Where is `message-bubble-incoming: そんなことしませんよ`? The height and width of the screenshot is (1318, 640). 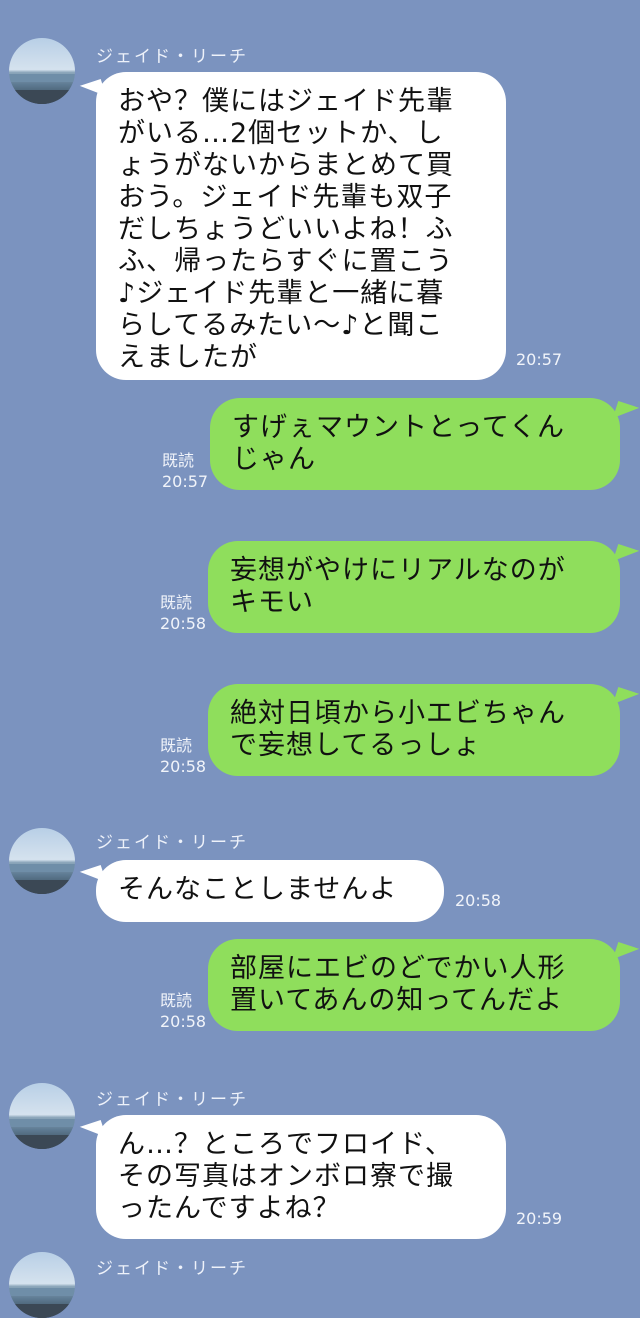 message-bubble-incoming: そんなことしませんよ is located at coordinates (270, 891).